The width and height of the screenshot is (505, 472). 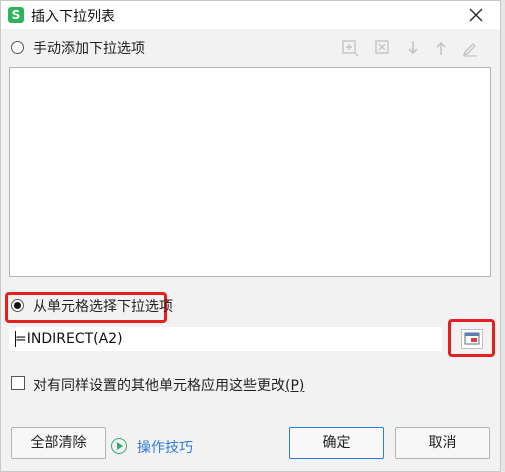 What do you see at coordinates (413, 48) in the screenshot?
I see `move-down-icon` at bounding box center [413, 48].